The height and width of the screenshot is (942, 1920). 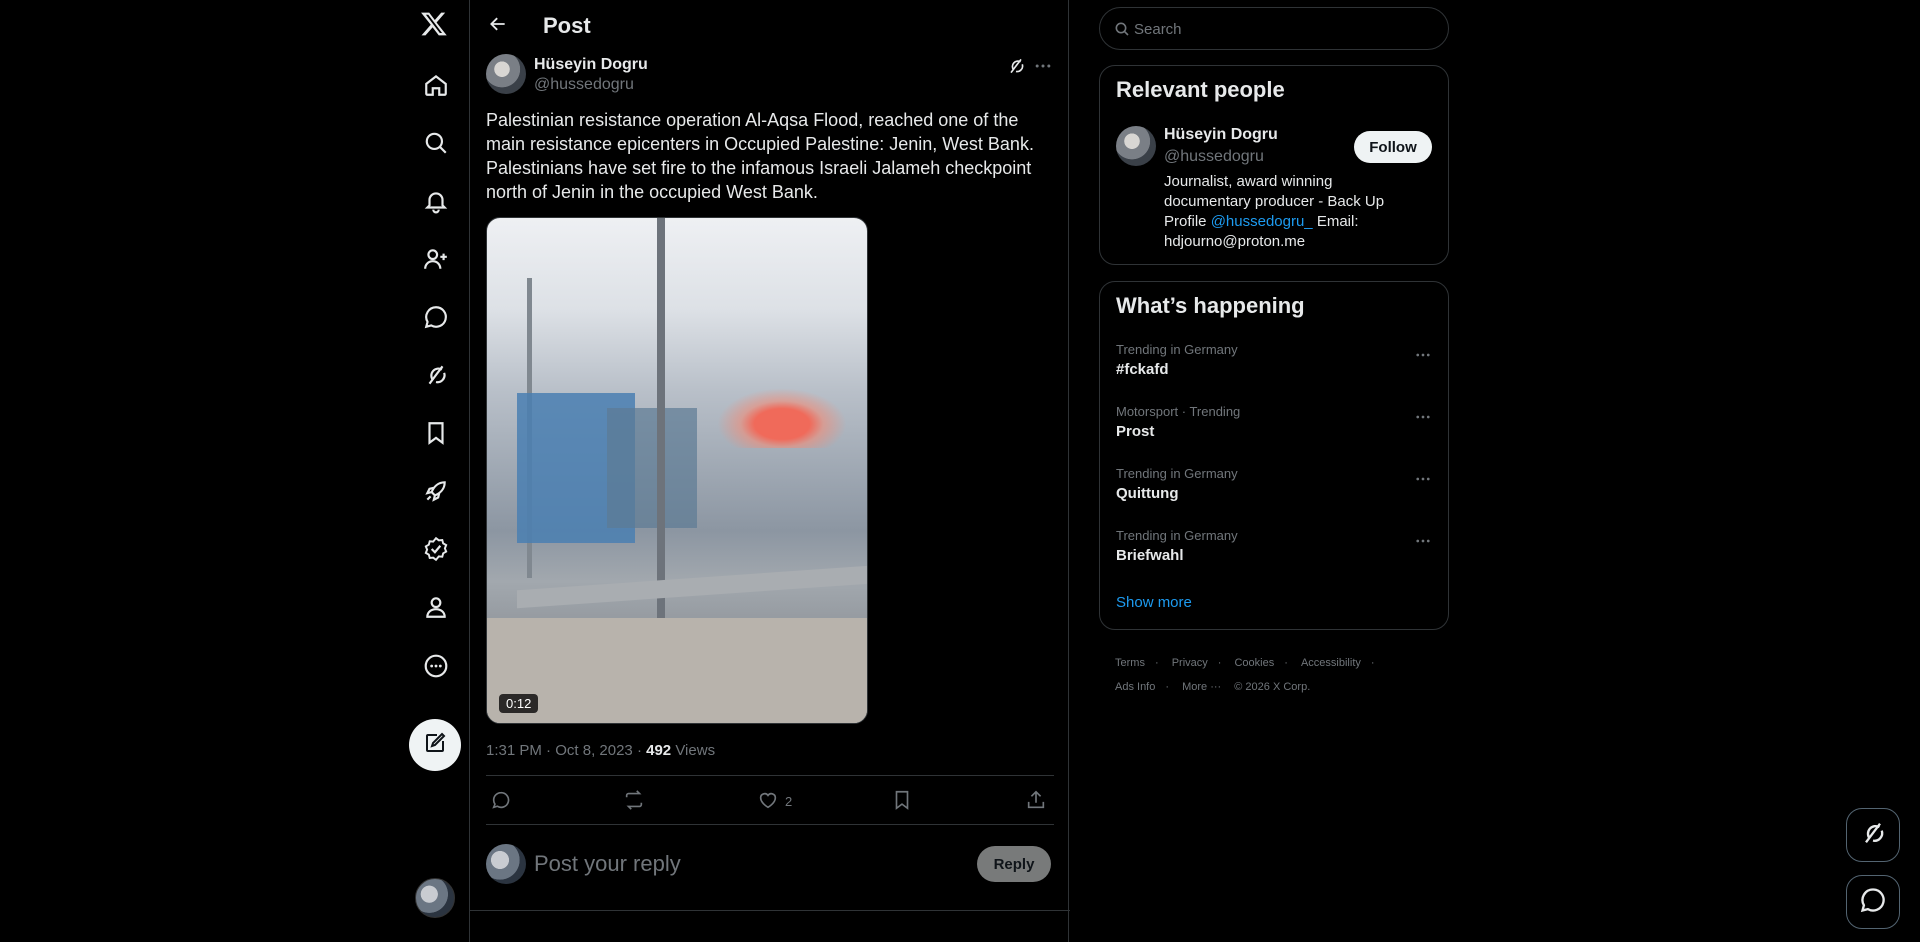 What do you see at coordinates (435, 898) in the screenshot?
I see `account-avatar` at bounding box center [435, 898].